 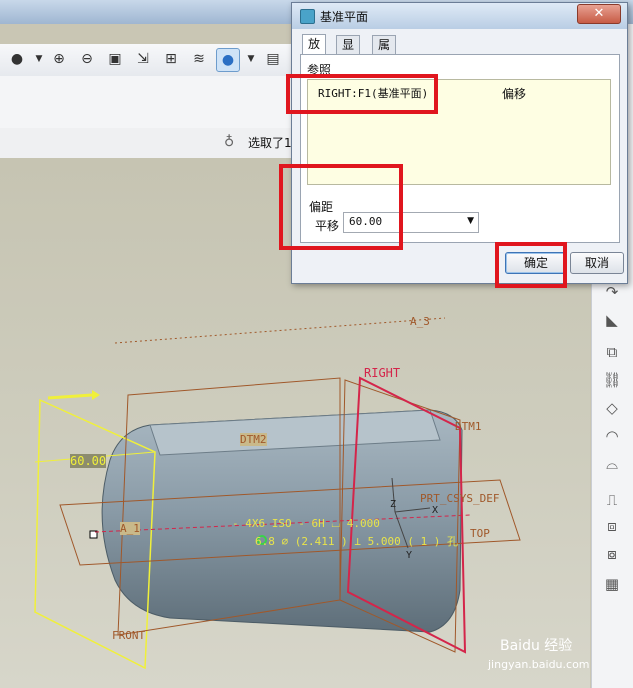 I want to click on direction-arrow, so click(x=70, y=396).